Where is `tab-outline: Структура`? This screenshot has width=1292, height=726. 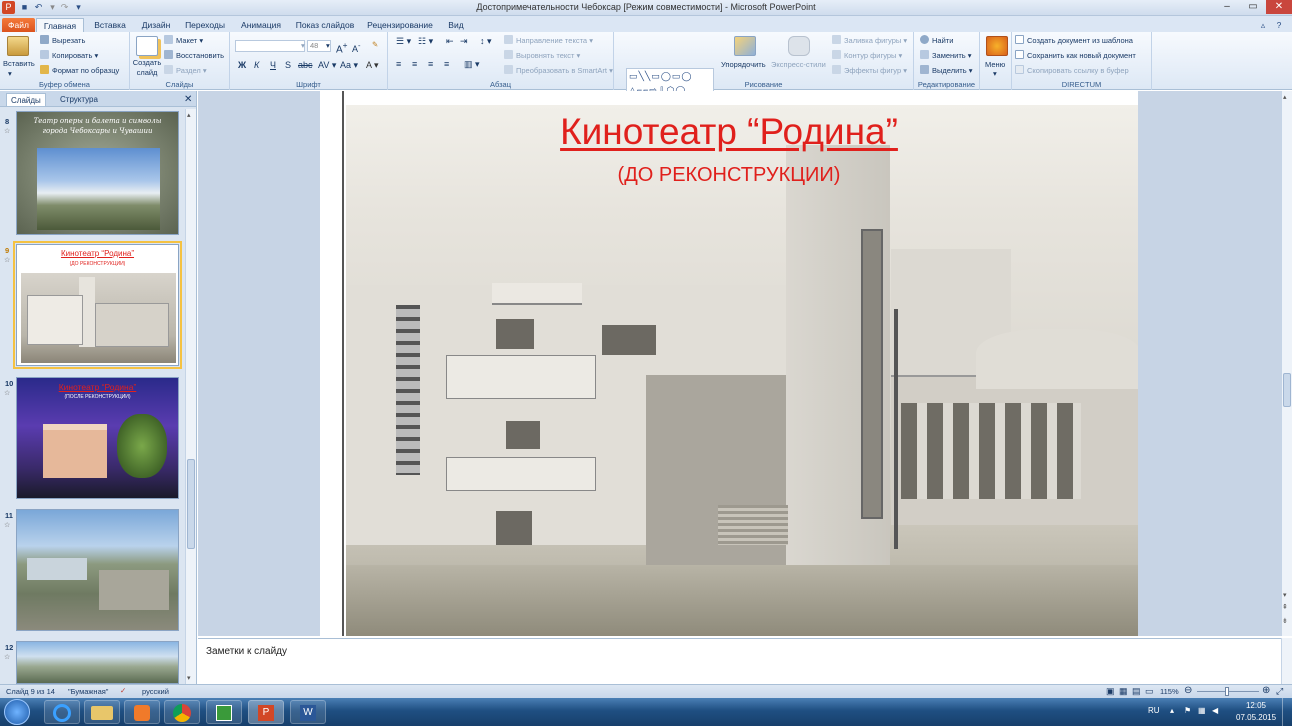 tab-outline: Структура is located at coordinates (79, 99).